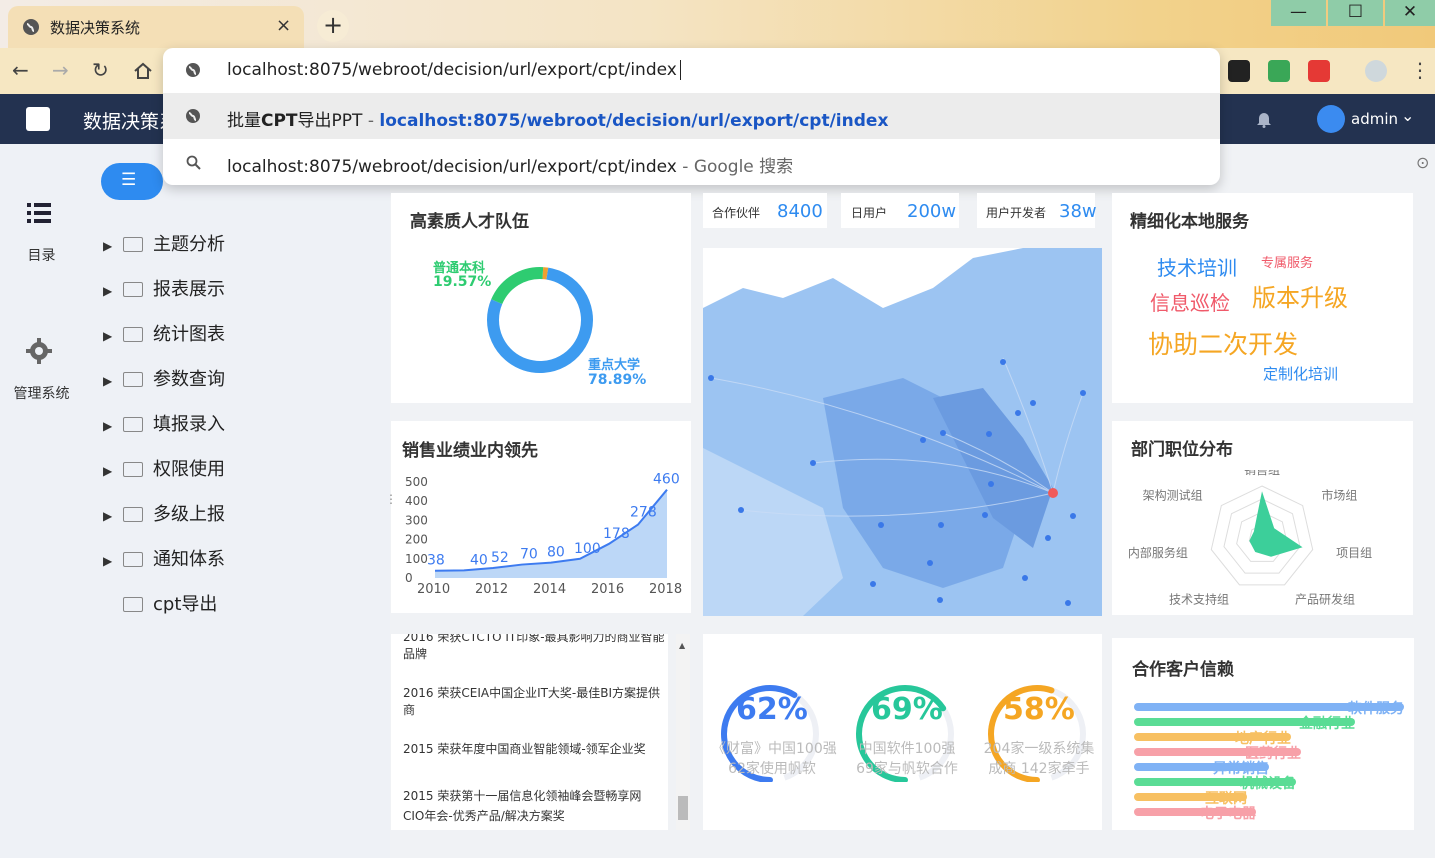  What do you see at coordinates (1410, 13) in the screenshot?
I see `close-window-button: ✕` at bounding box center [1410, 13].